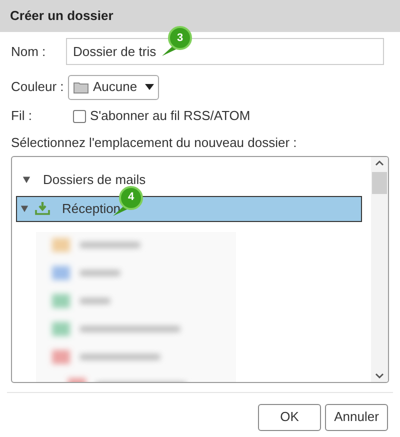  What do you see at coordinates (62, 16) in the screenshot?
I see `window-title: Créer un dossier` at bounding box center [62, 16].